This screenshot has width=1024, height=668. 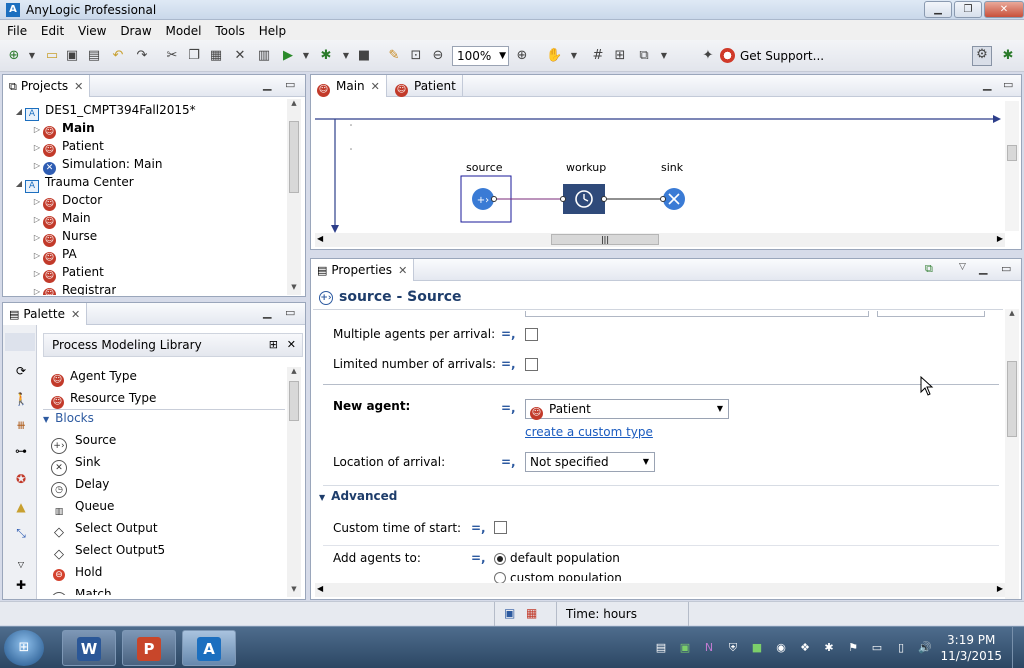 I want to click on palette-block-item: ◇ Select Output5, so click(x=108, y=550).